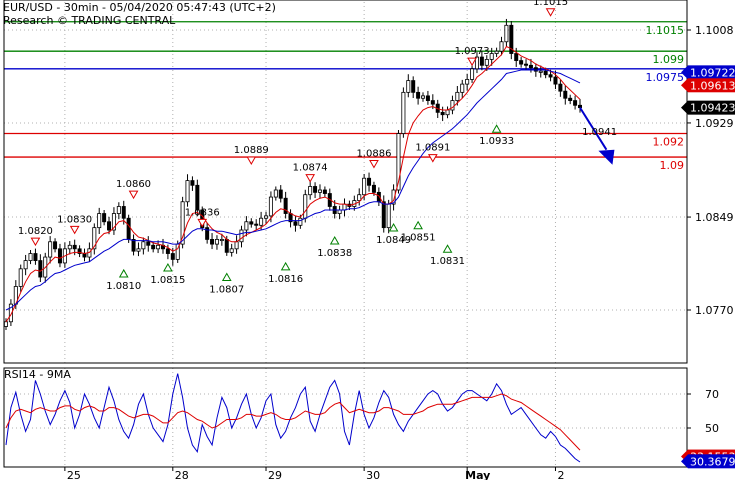 The width and height of the screenshot is (735, 484). Describe the element at coordinates (293, 422) in the screenshot. I see `rsi-ma-line` at that location.